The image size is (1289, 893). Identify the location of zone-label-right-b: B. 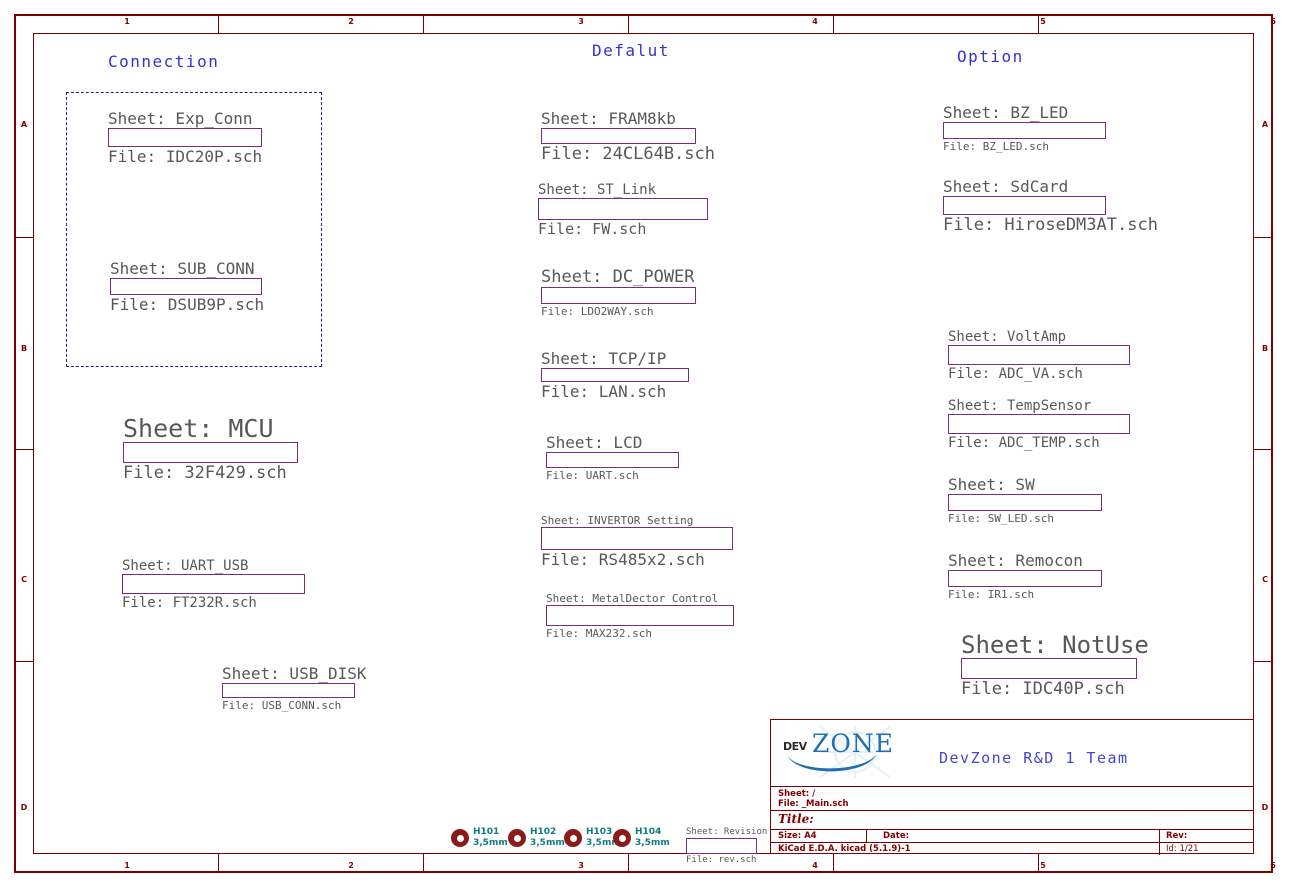
(1265, 348).